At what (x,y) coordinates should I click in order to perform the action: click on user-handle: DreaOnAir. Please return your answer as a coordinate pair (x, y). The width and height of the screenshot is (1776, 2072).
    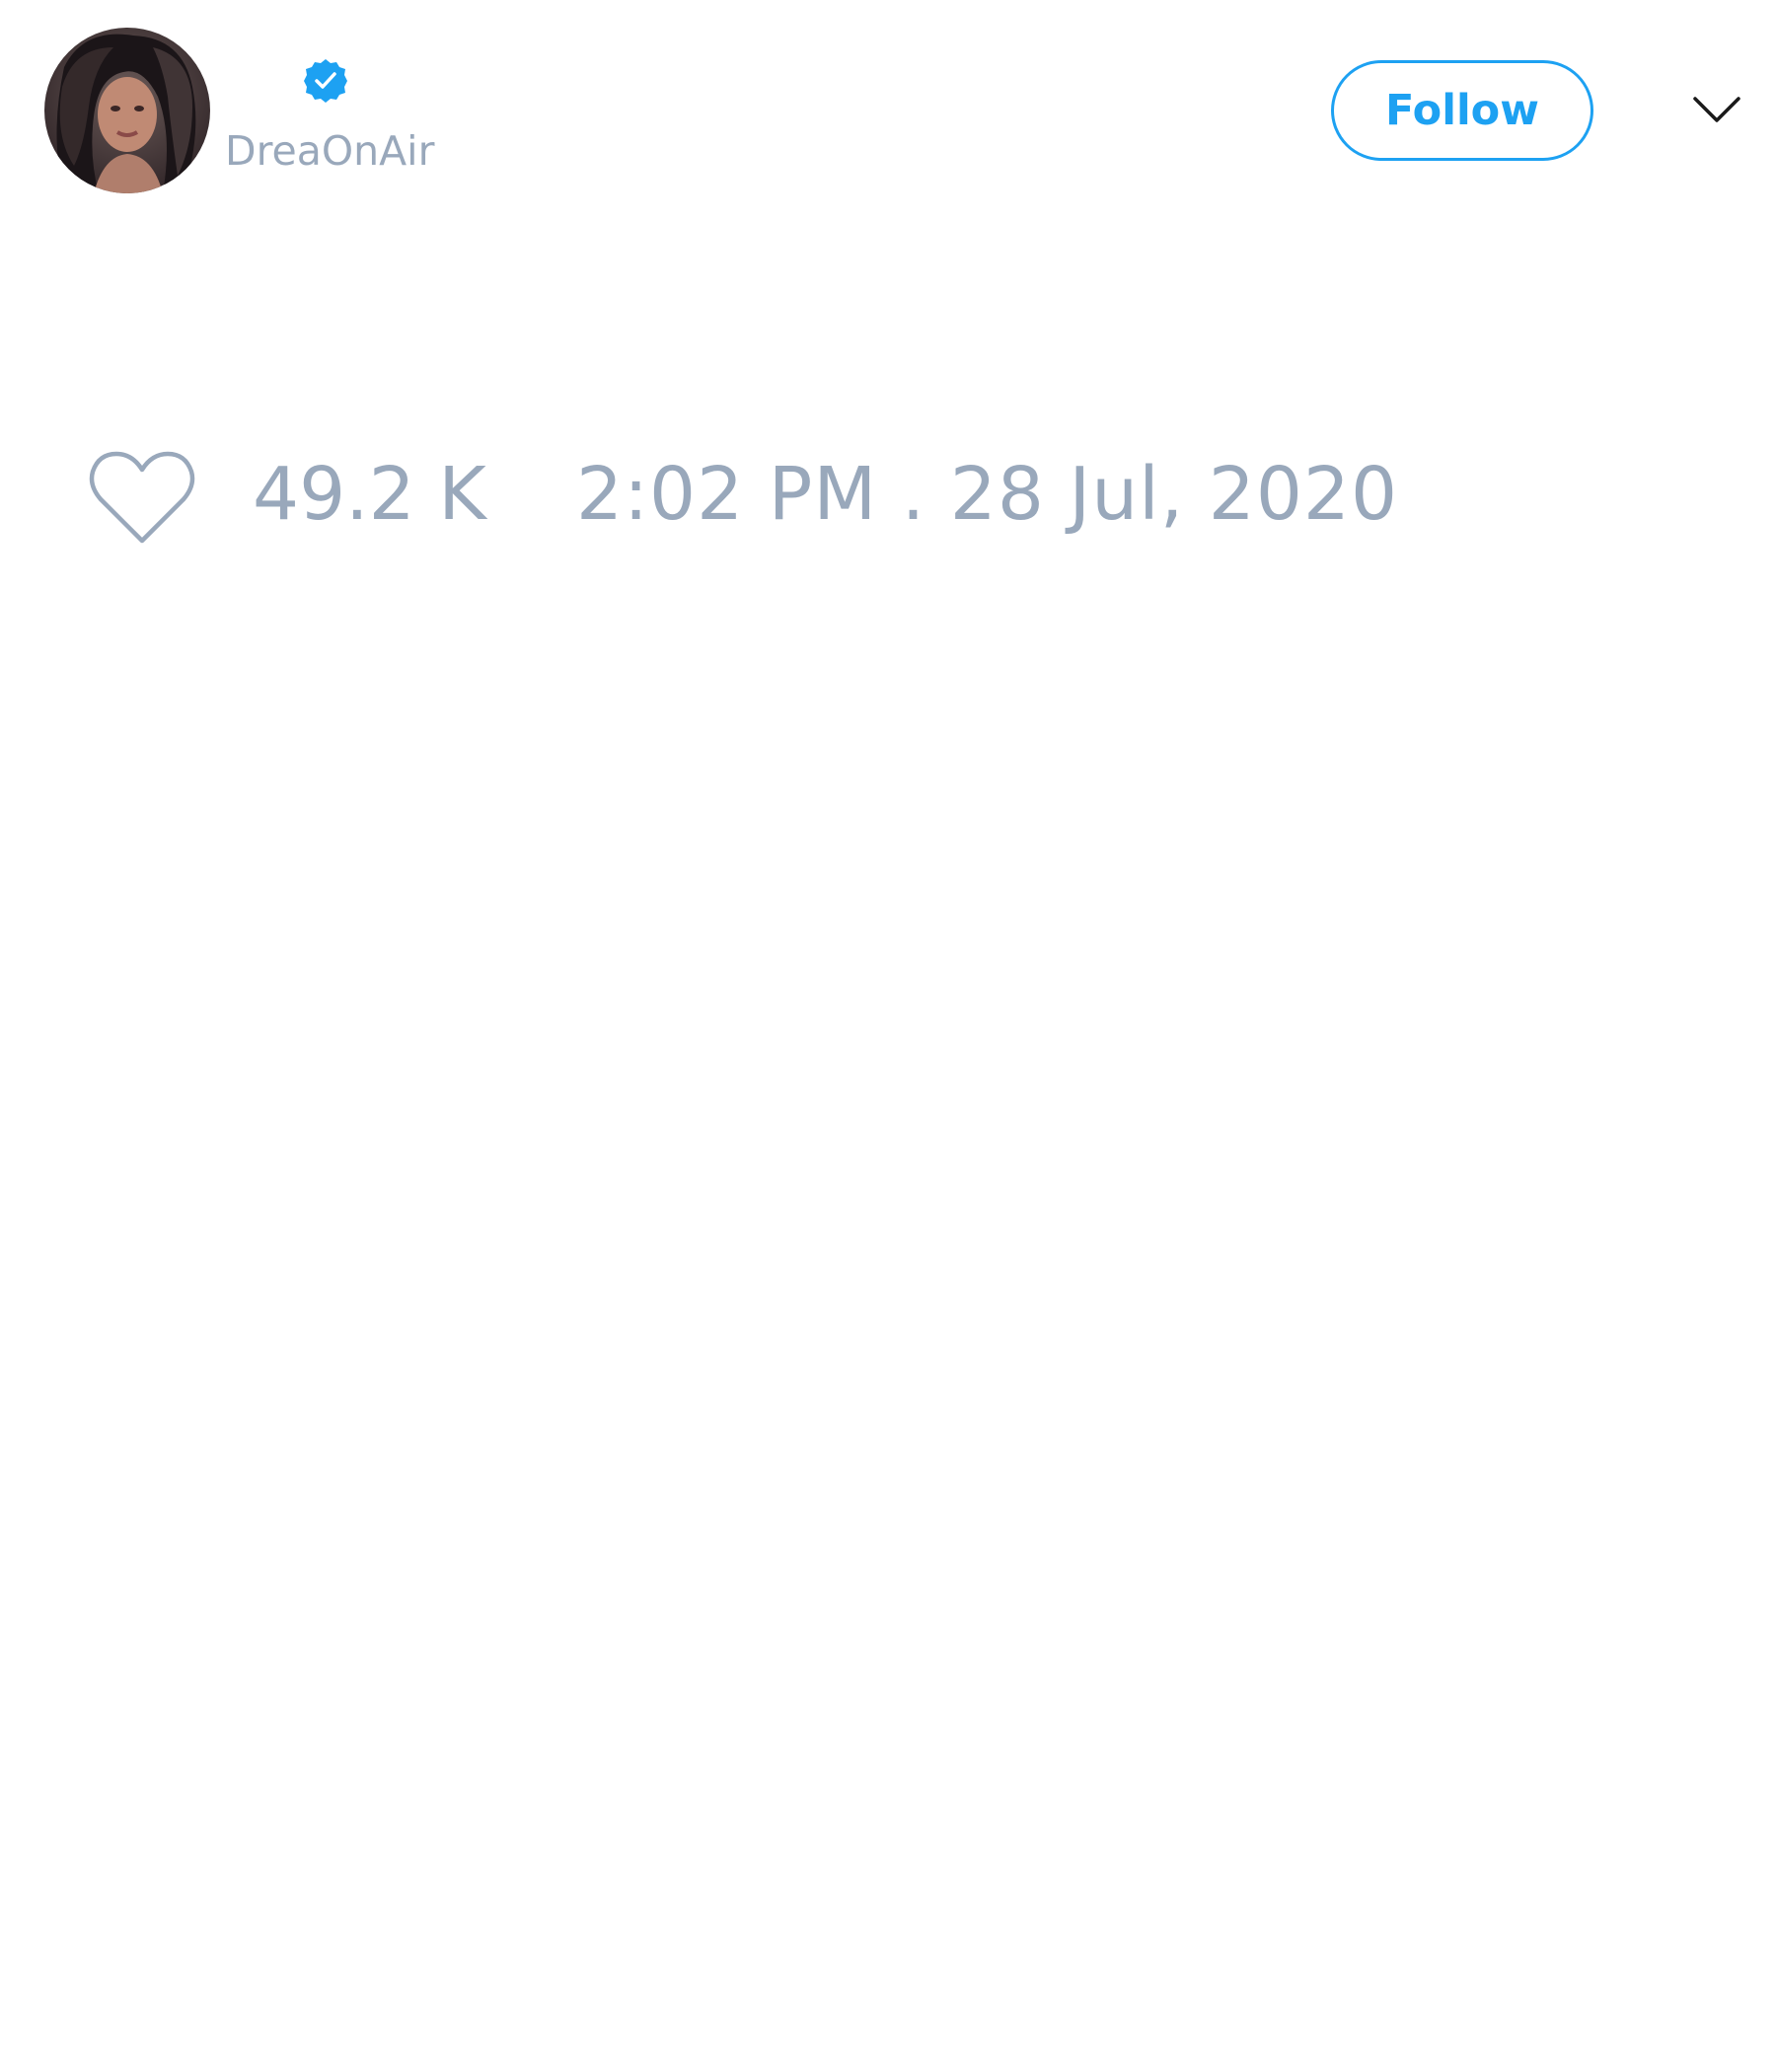
    Looking at the image, I should click on (329, 151).